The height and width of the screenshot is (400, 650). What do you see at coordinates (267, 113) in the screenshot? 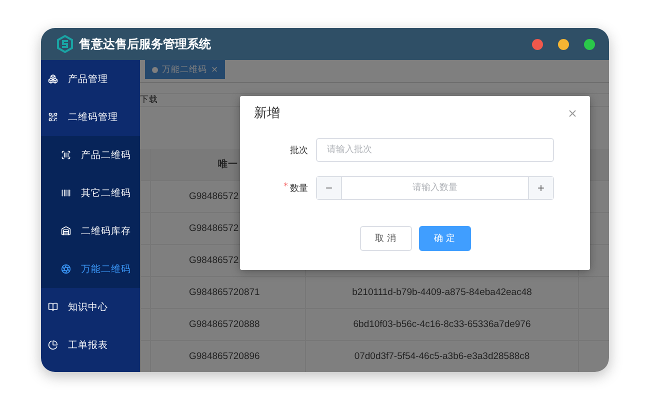
I see `dialog-title: 新增` at bounding box center [267, 113].